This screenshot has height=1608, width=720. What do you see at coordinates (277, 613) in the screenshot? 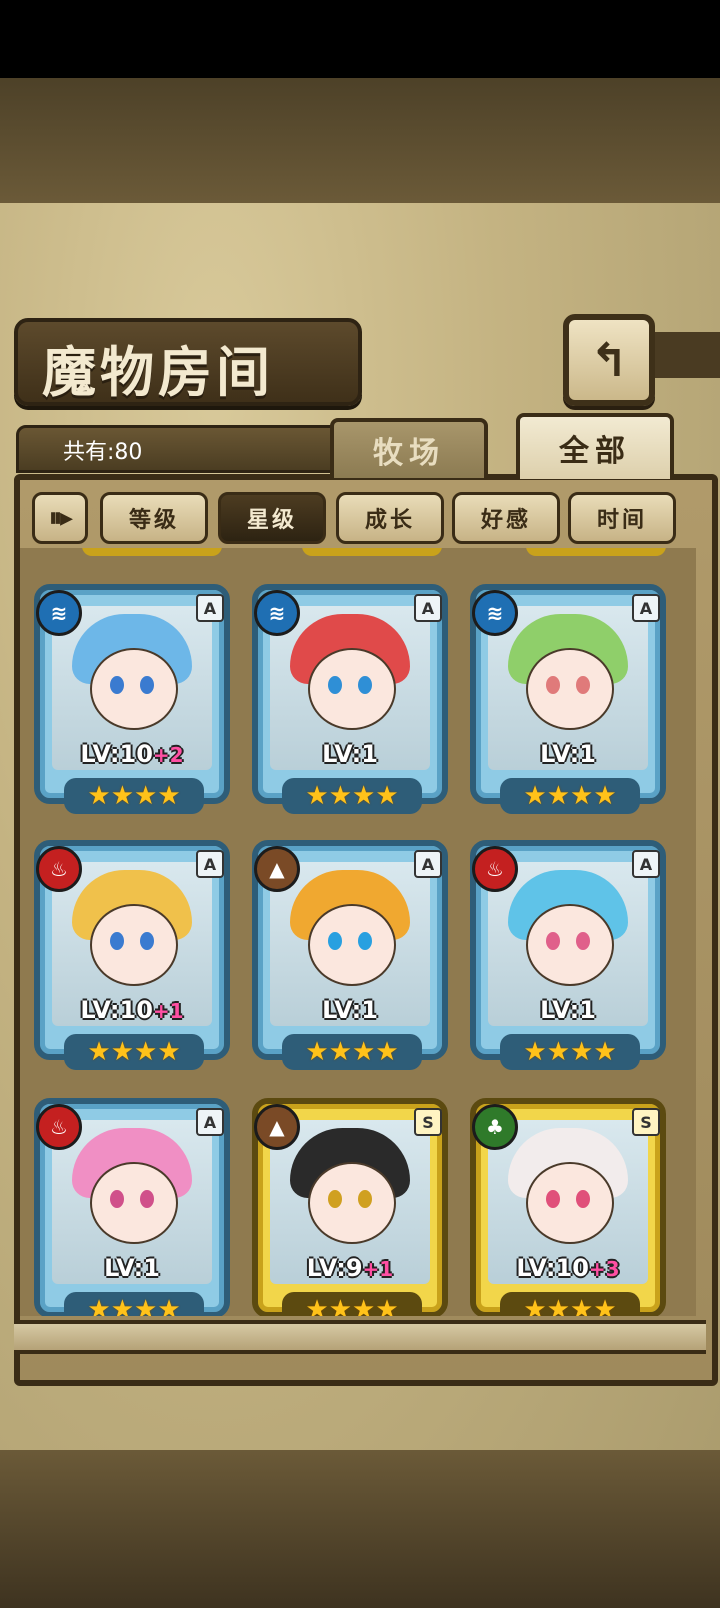
I see `water-element-icon: ≋` at bounding box center [277, 613].